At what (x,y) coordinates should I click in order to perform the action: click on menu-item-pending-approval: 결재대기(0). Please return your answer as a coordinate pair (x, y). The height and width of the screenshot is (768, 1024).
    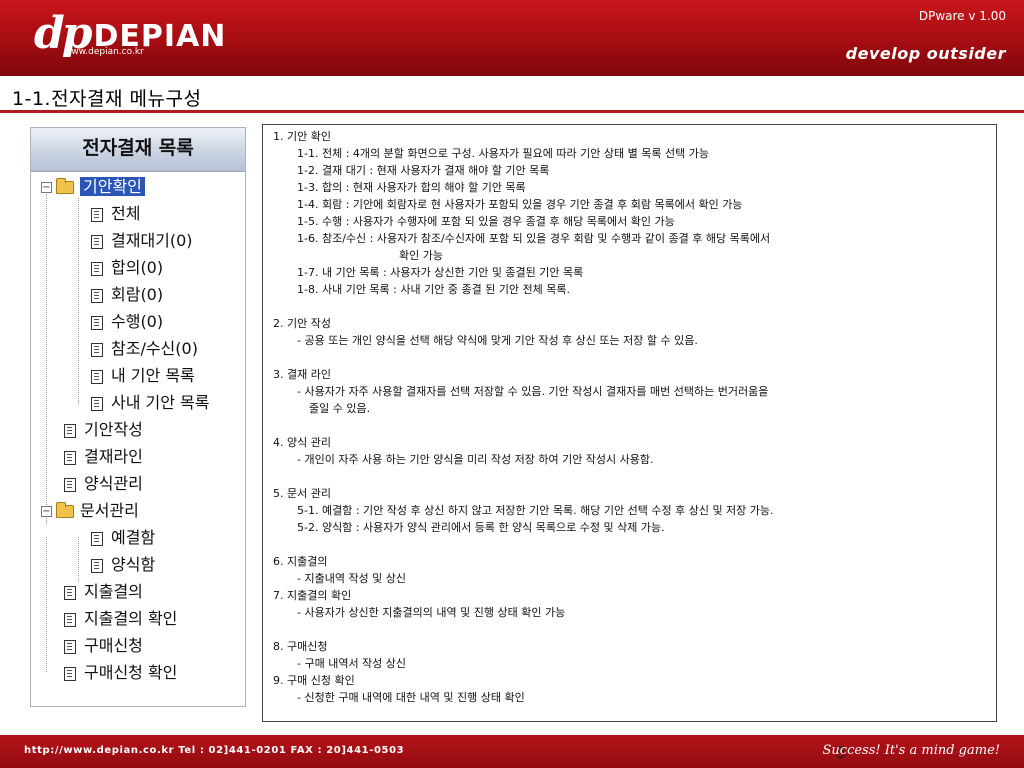
    Looking at the image, I should click on (142, 241).